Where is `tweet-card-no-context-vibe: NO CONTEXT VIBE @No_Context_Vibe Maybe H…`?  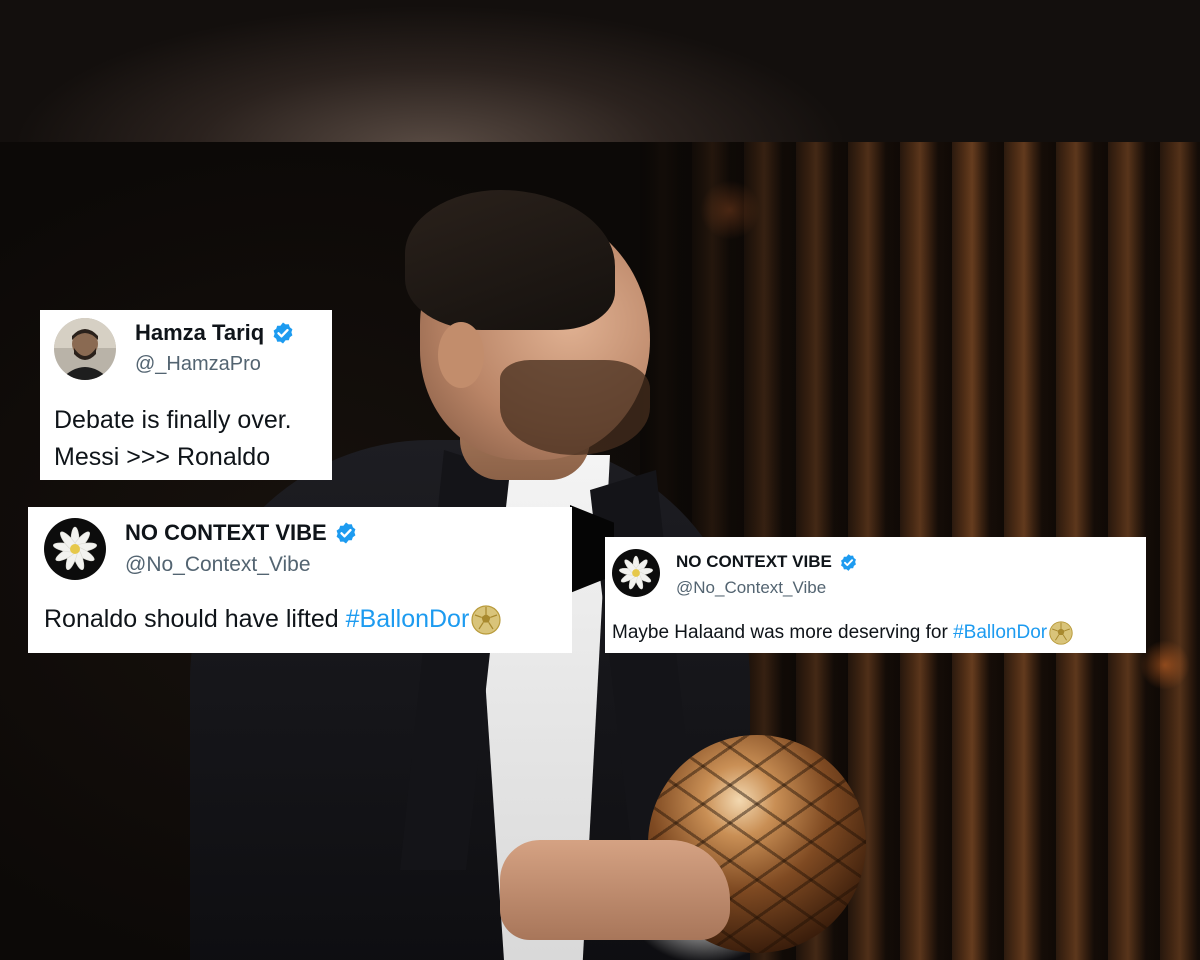 tweet-card-no-context-vibe: NO CONTEXT VIBE @No_Context_Vibe Maybe H… is located at coordinates (875, 595).